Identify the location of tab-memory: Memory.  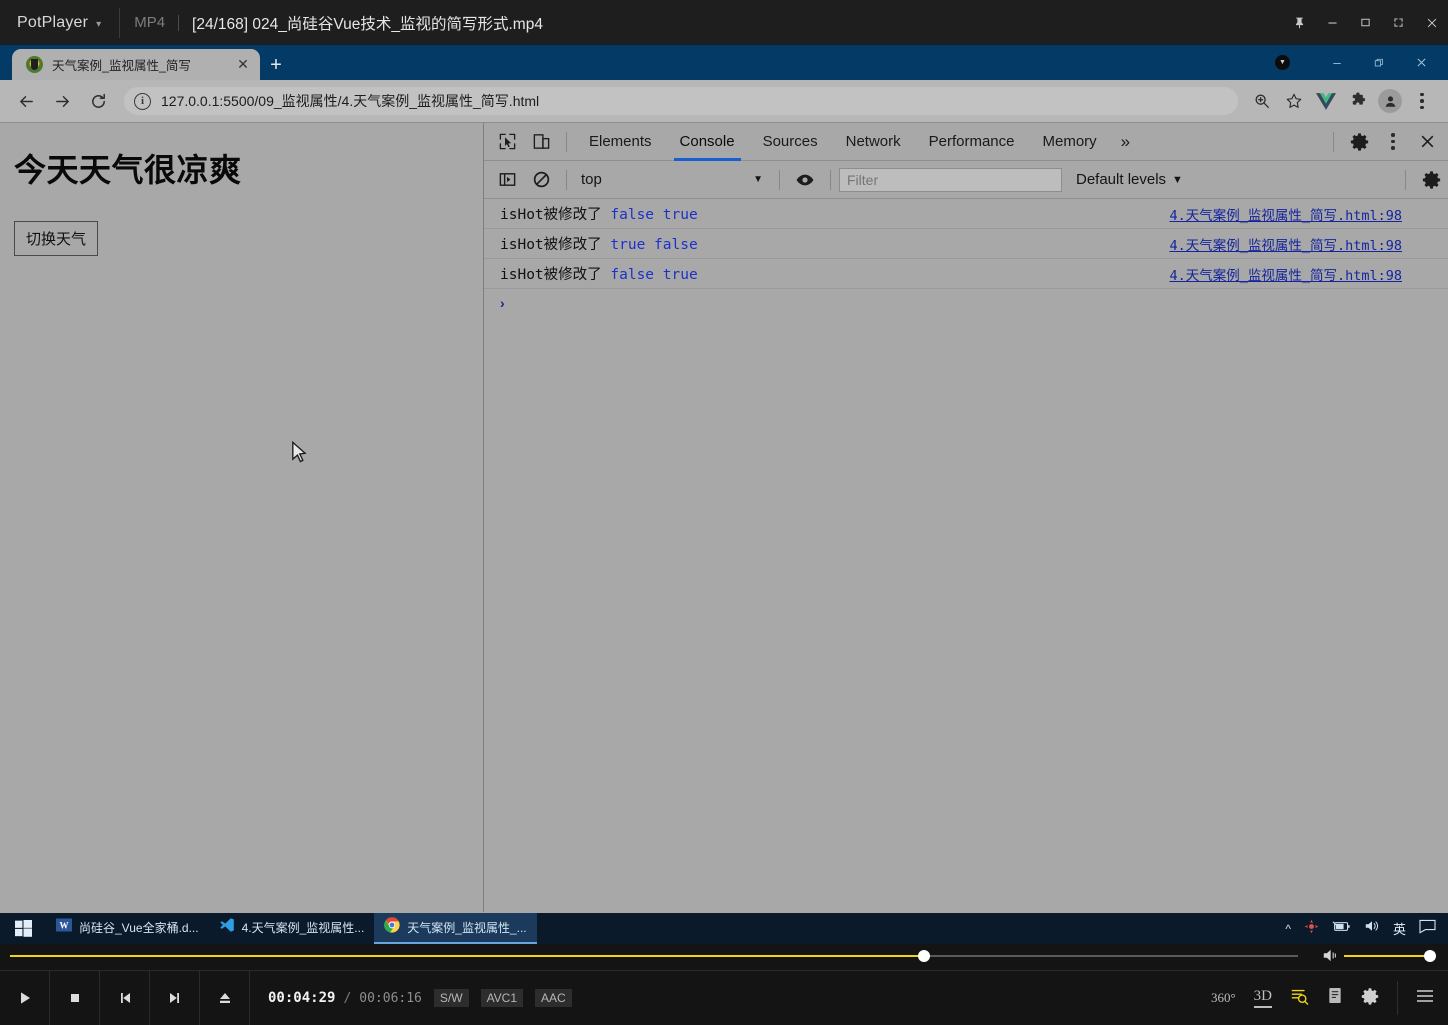
(1070, 142).